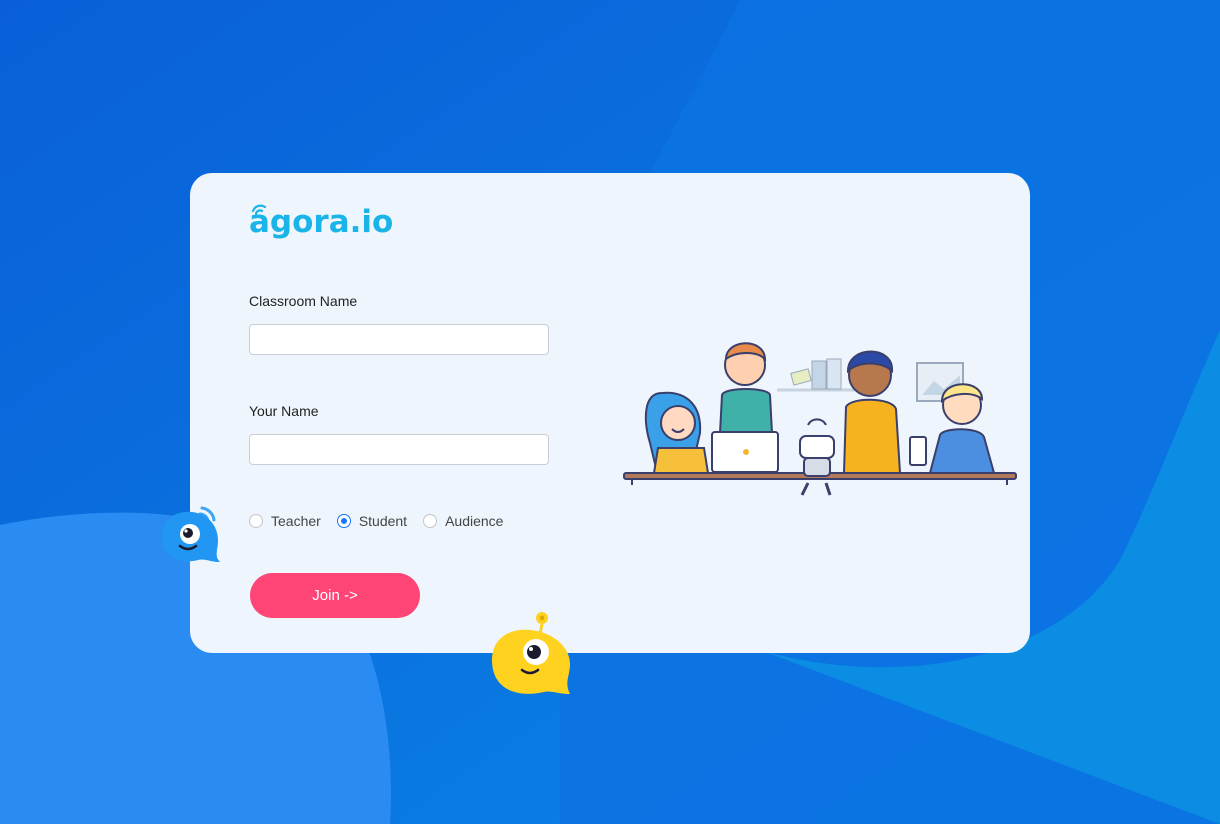 This screenshot has width=1220, height=824. What do you see at coordinates (303, 301) in the screenshot?
I see `classroom-name-label: Classroom Name` at bounding box center [303, 301].